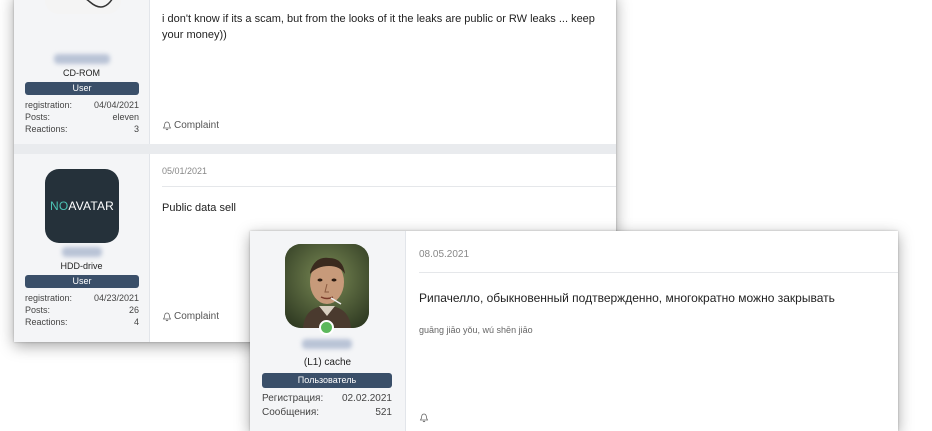 The height and width of the screenshot is (431, 932). I want to click on stat-label: Регистрация:, so click(293, 398).